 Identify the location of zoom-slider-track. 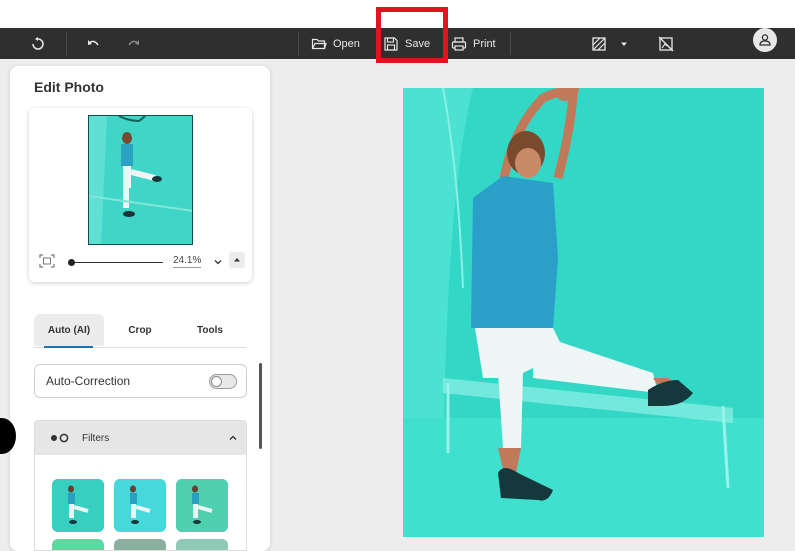
(116, 262).